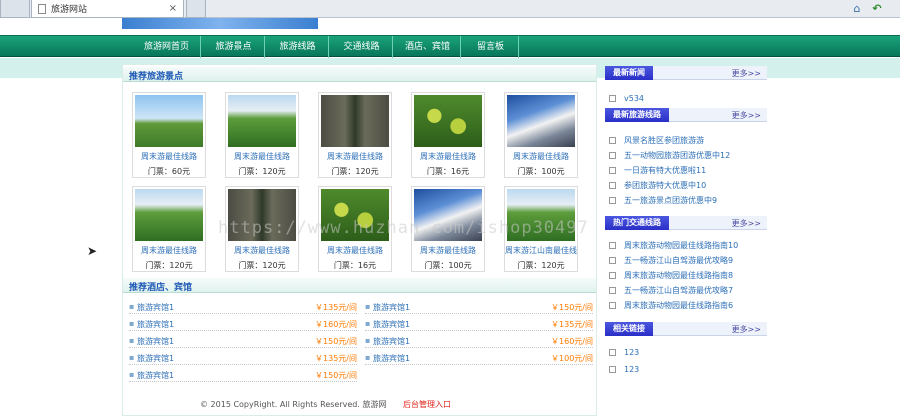  Describe the element at coordinates (657, 186) in the screenshot. I see `route-item: 参团旅游特大优惠中10` at that location.